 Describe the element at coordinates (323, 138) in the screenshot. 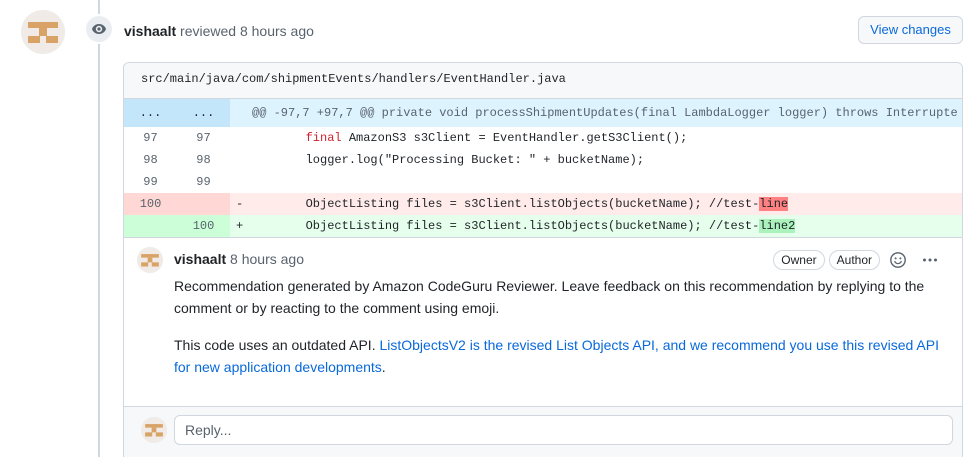

I see `code-keyword: final` at that location.